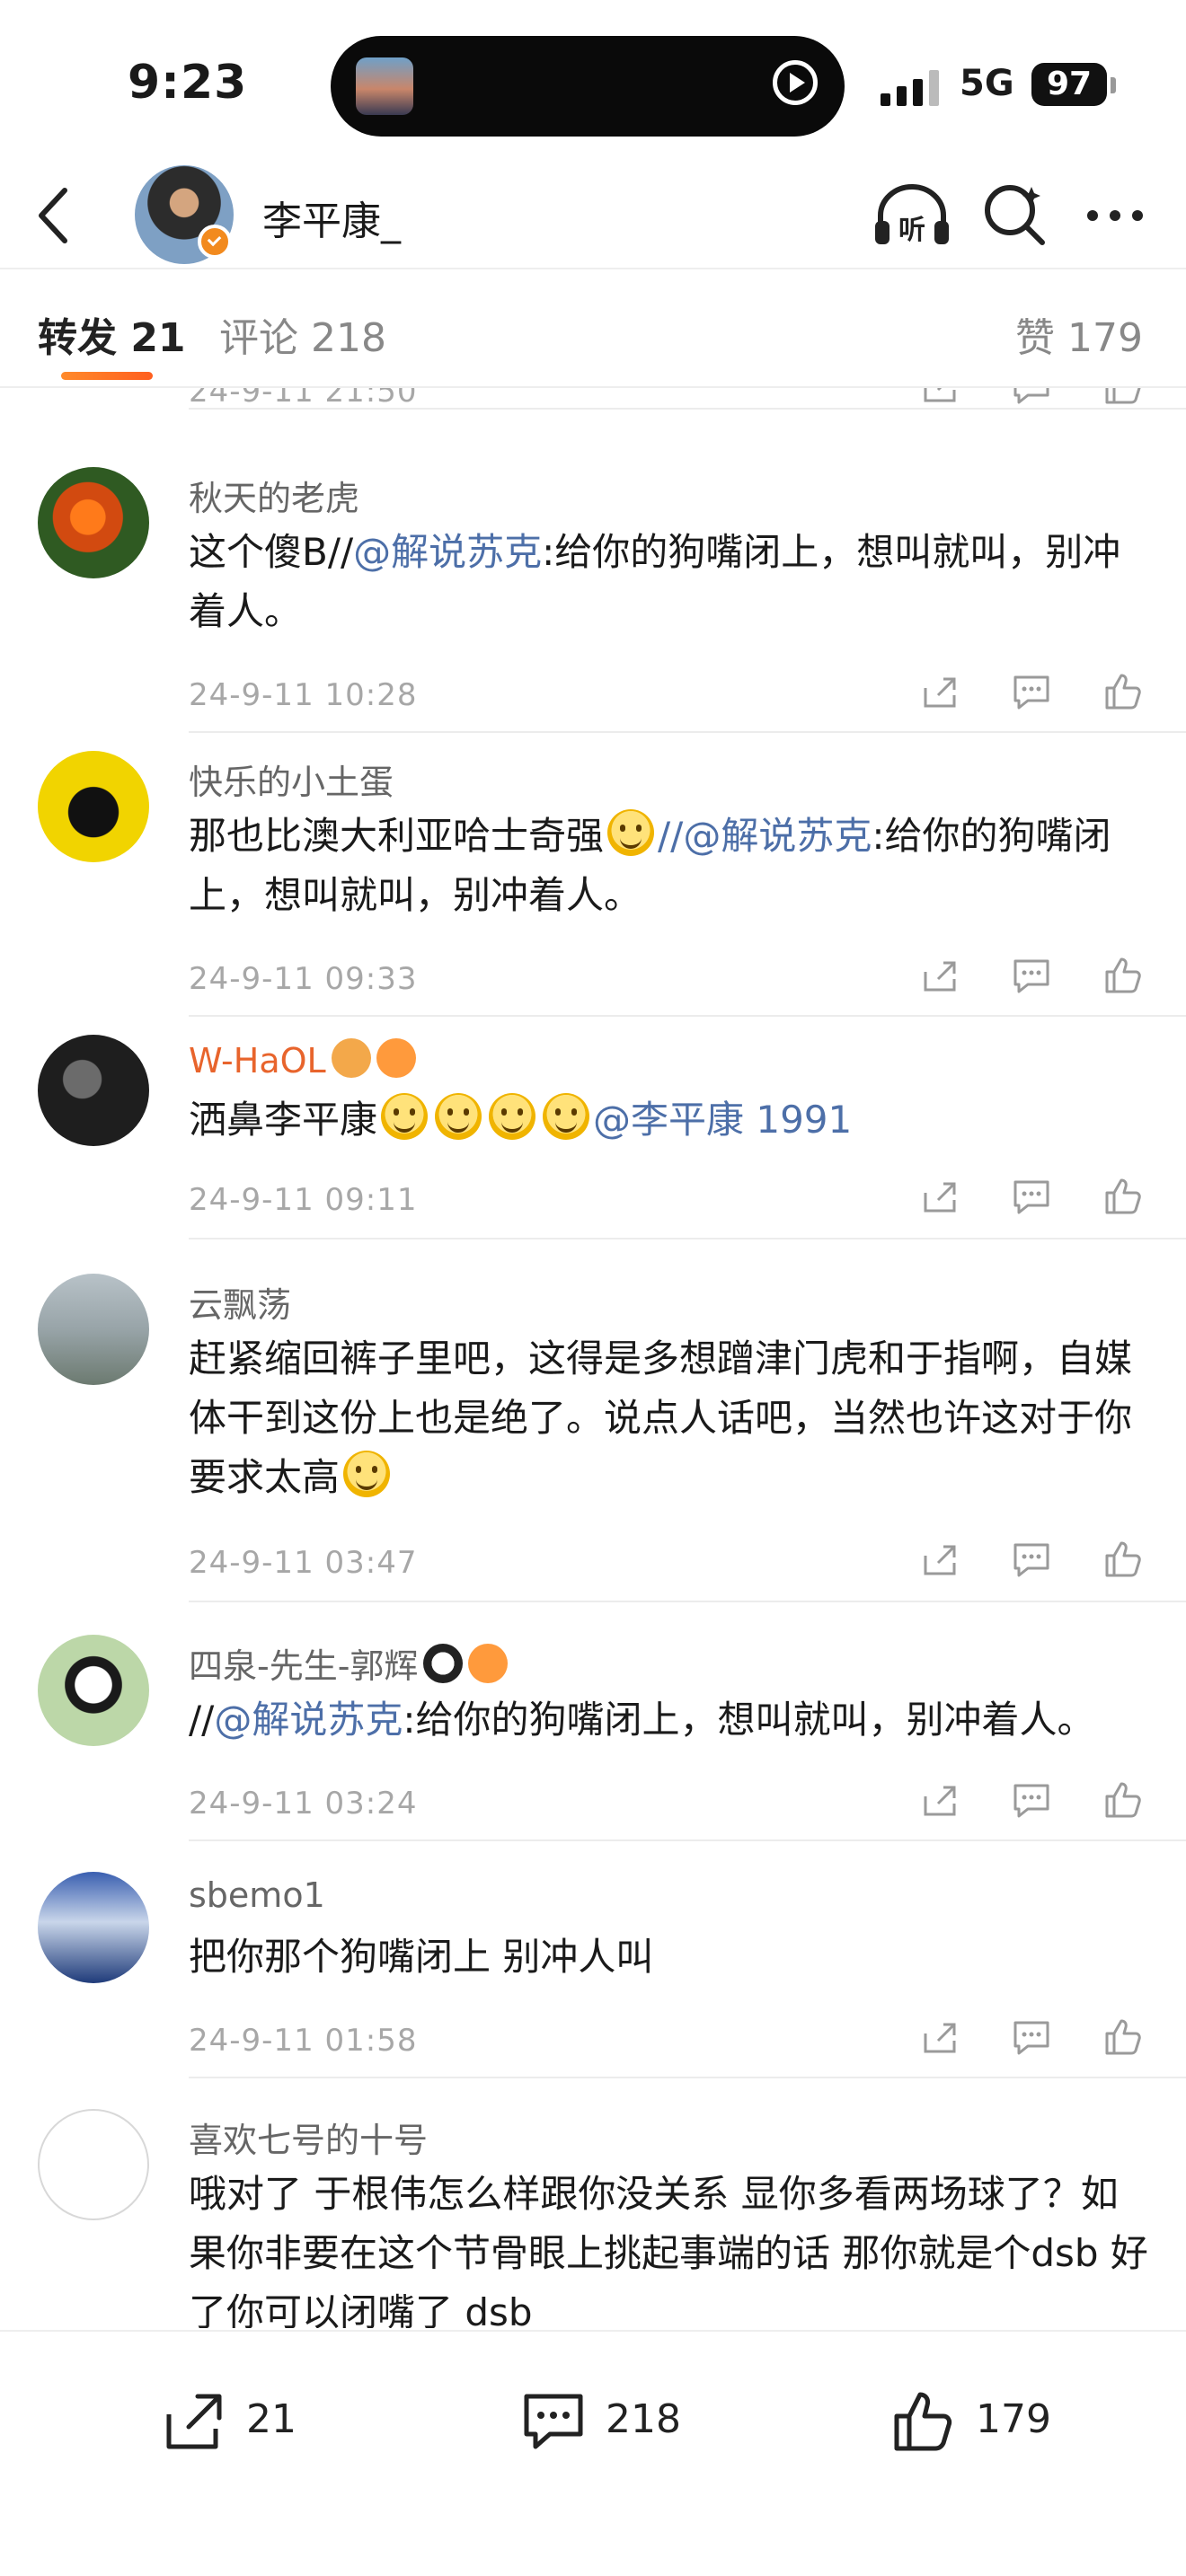 This screenshot has height=2576, width=1186. Describe the element at coordinates (240, 1302) in the screenshot. I see `comment-author: 云飘荡` at that location.